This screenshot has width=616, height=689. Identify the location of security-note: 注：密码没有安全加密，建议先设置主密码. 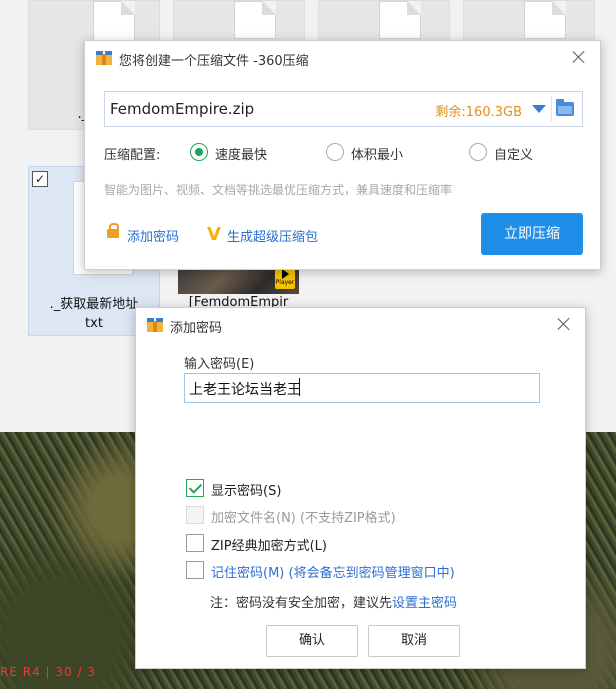
(333, 601).